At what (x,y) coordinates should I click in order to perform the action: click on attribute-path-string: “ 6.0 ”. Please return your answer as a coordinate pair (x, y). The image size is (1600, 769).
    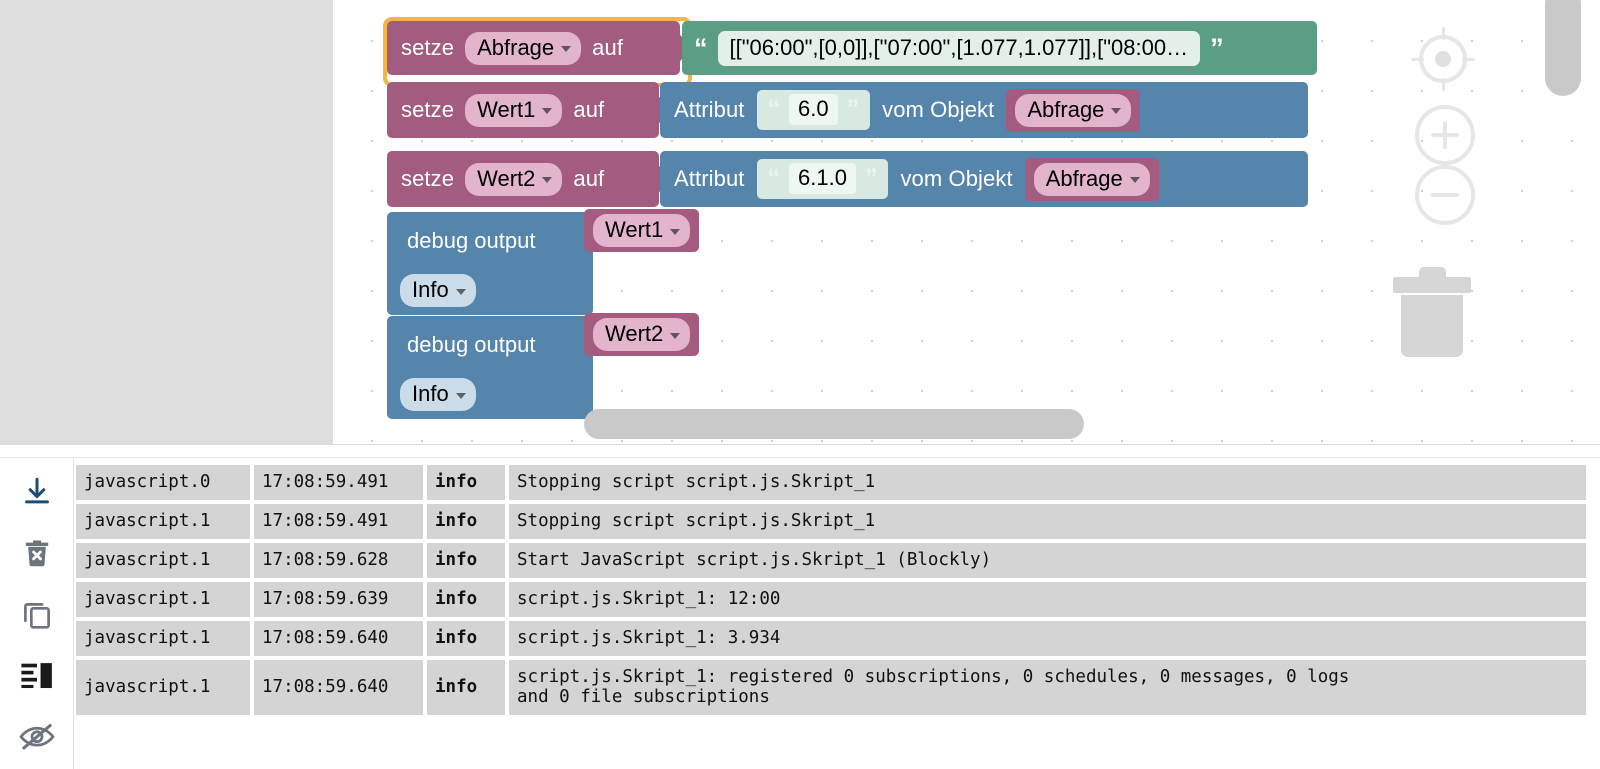
    Looking at the image, I should click on (813, 110).